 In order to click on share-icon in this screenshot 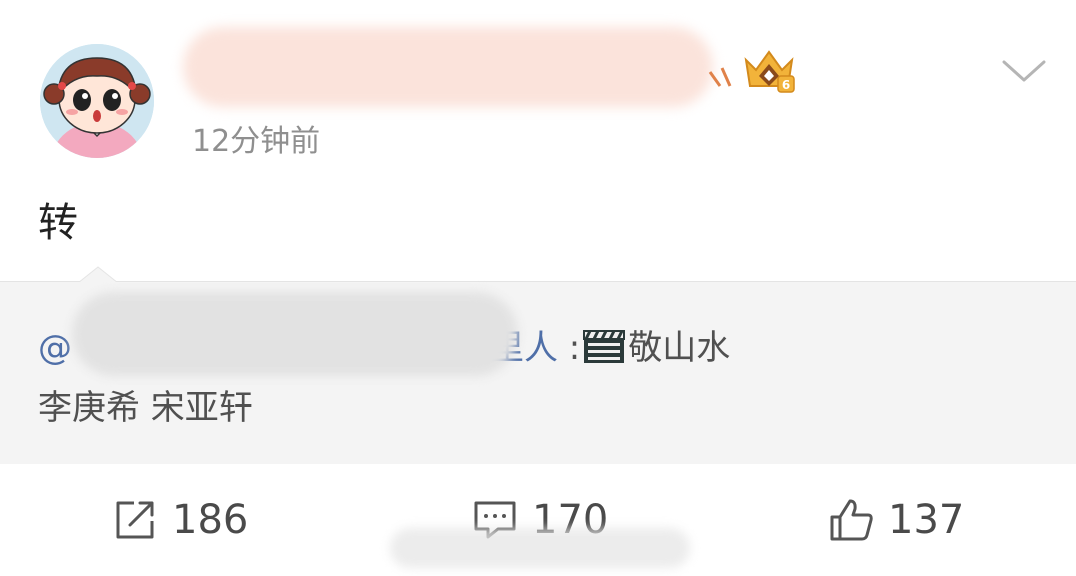, I will do `click(135, 520)`.